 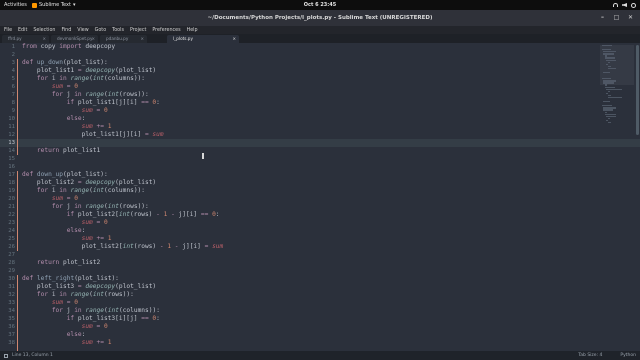 What do you see at coordinates (301, 263) in the screenshot?
I see `code-line: return plot_list2` at bounding box center [301, 263].